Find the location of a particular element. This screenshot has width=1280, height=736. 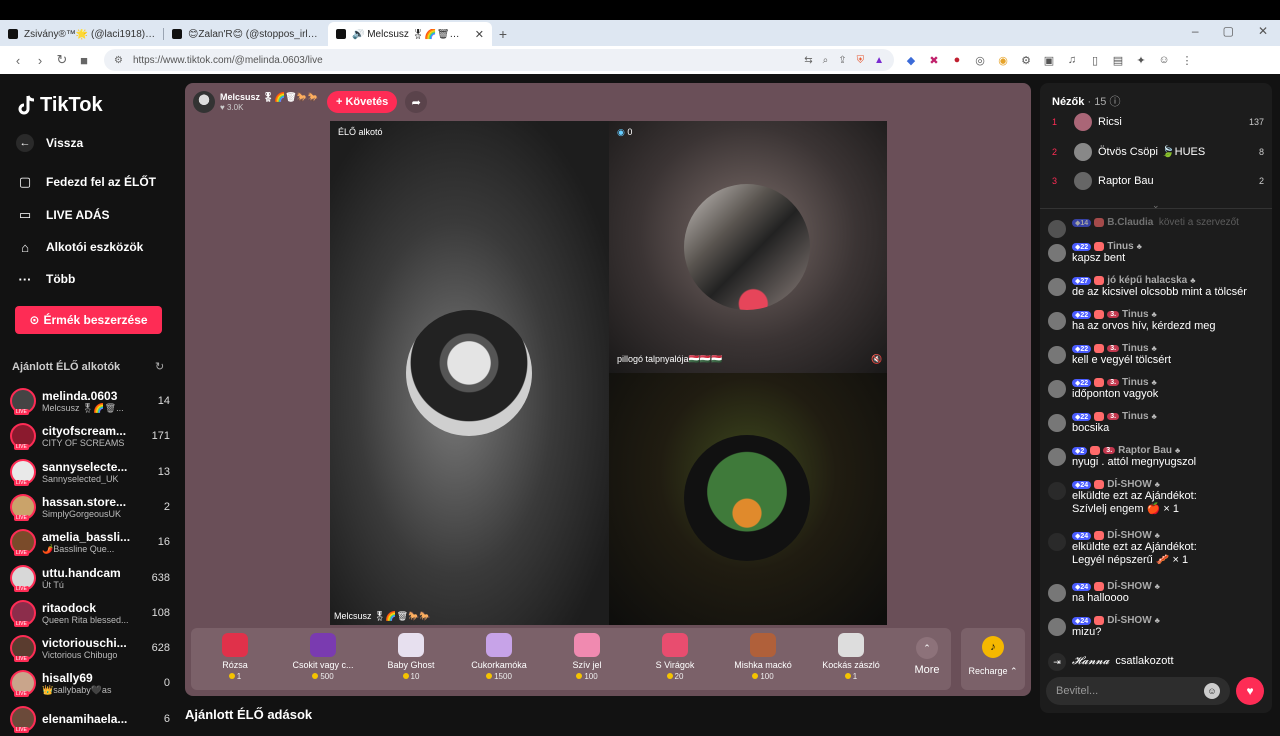

new-tab-button: + is located at coordinates (503, 34).